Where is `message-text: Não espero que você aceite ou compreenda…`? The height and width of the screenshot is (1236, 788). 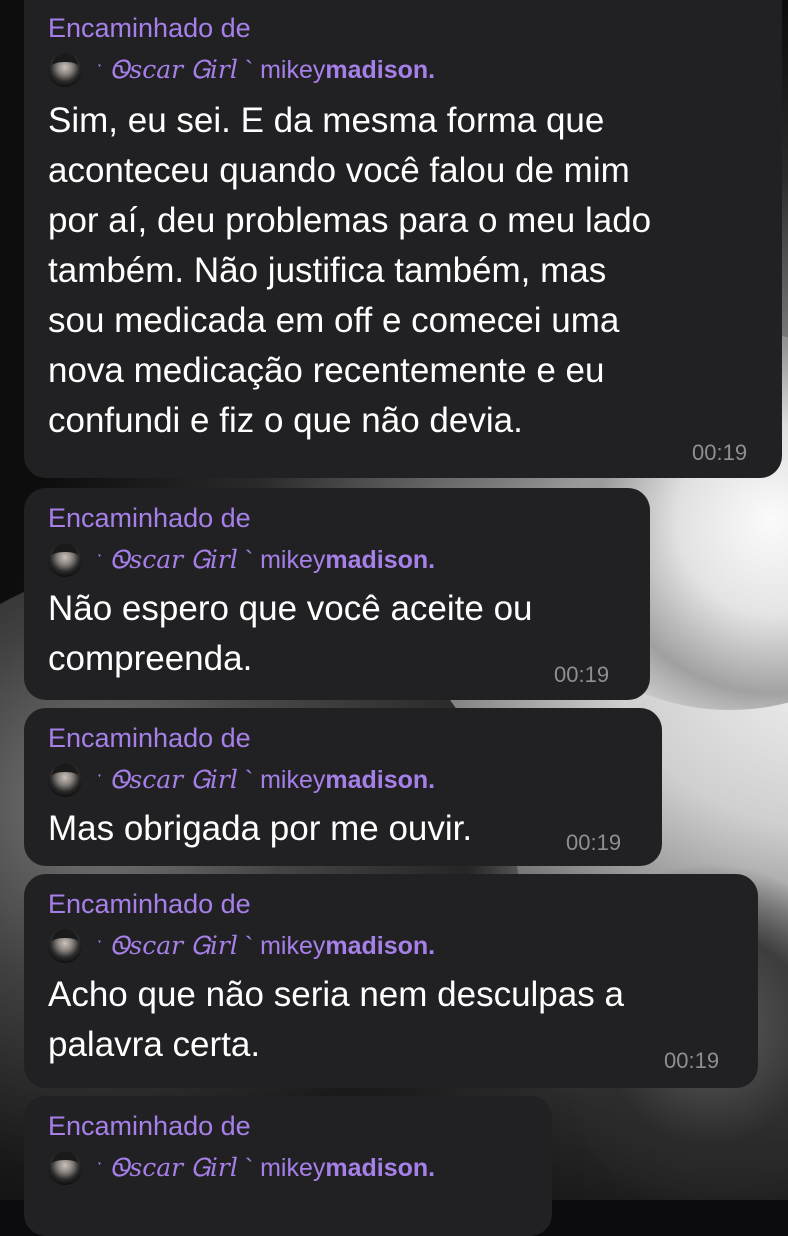
message-text: Não espero que você aceite ou compreenda… is located at coordinates (290, 633).